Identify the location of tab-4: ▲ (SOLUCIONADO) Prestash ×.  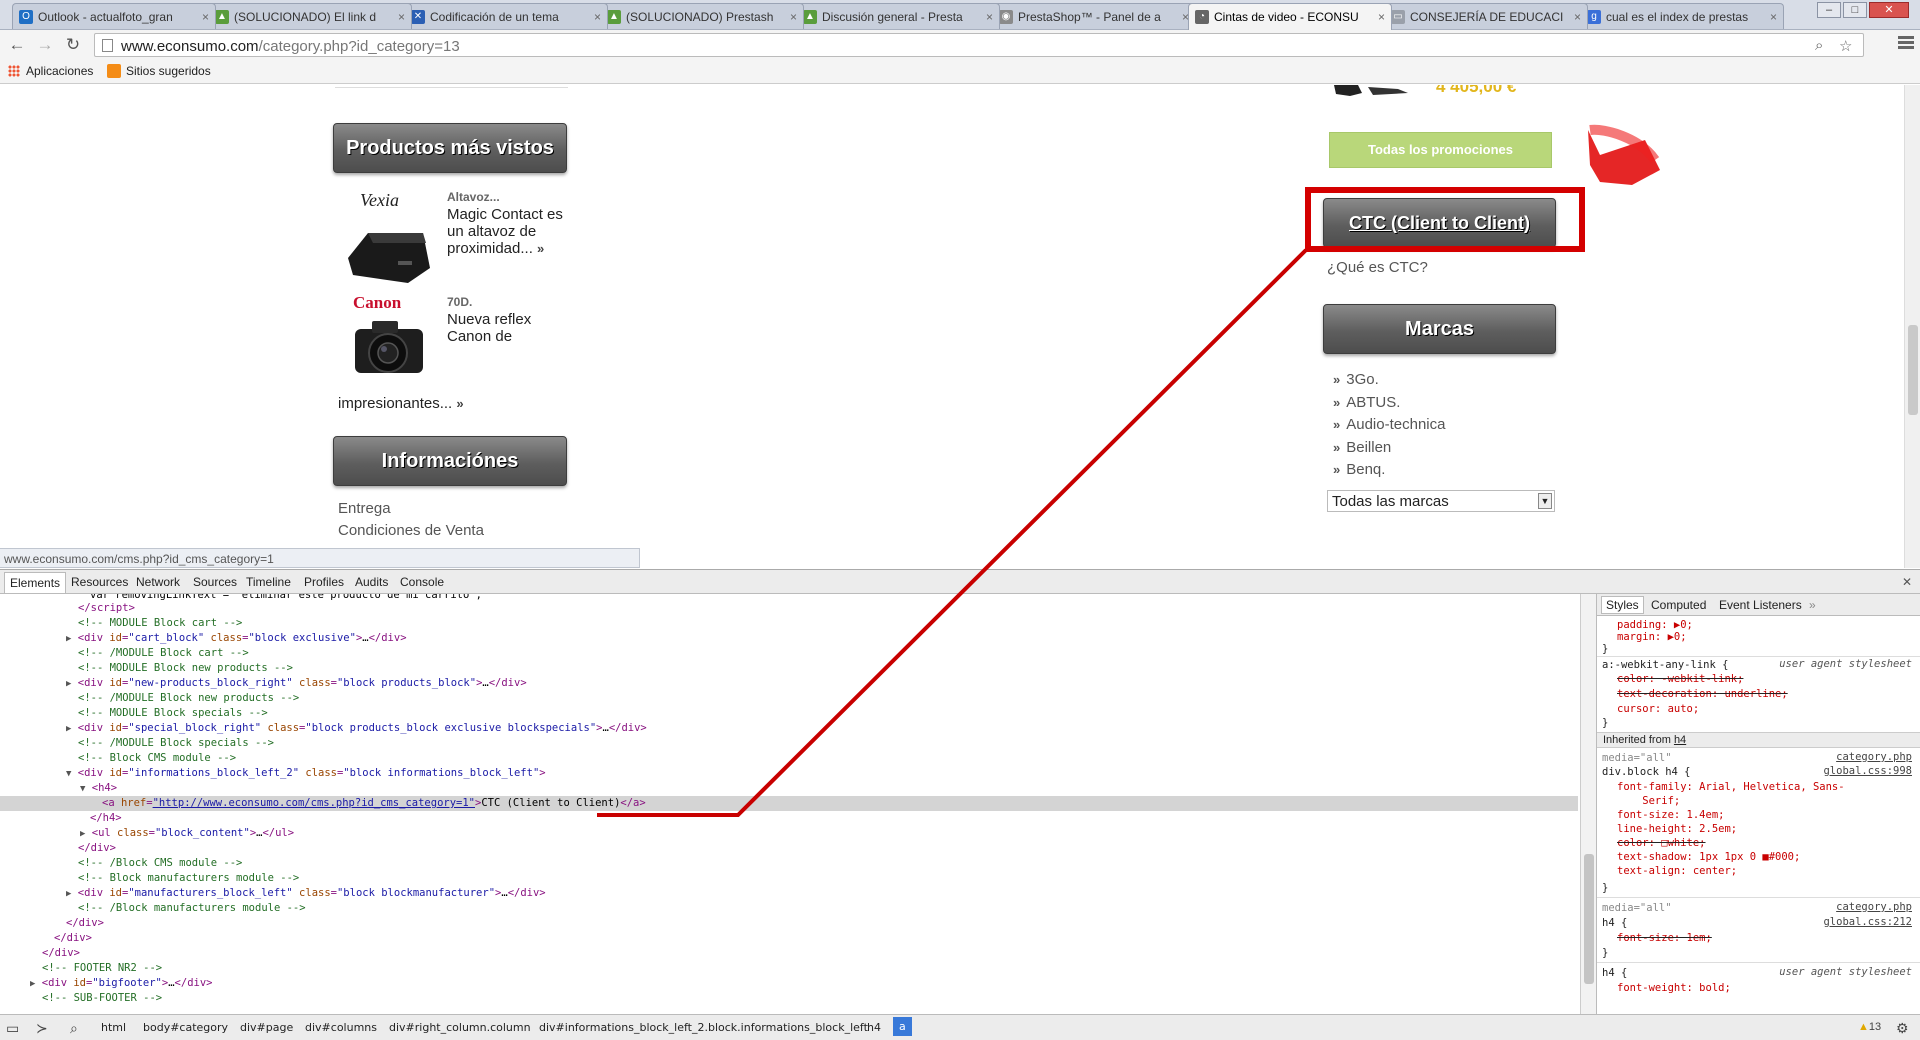
(702, 16).